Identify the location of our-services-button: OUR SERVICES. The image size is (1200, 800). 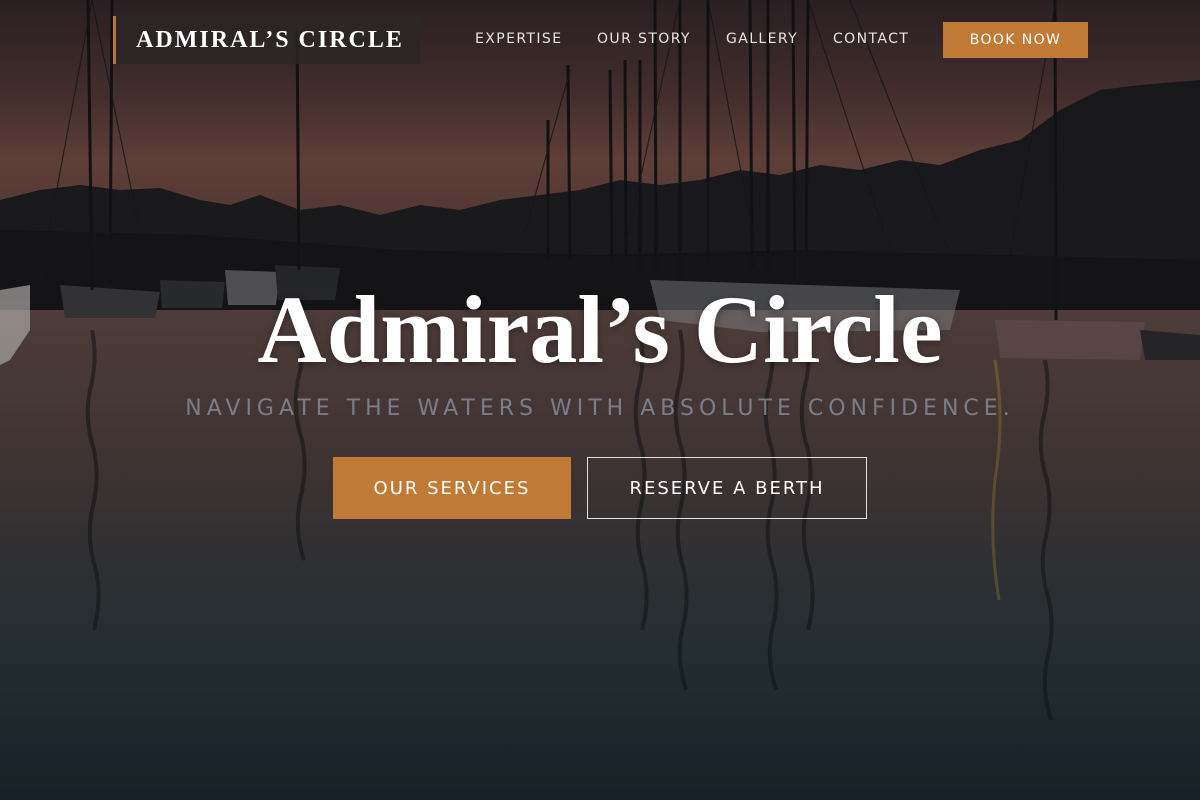
(452, 488).